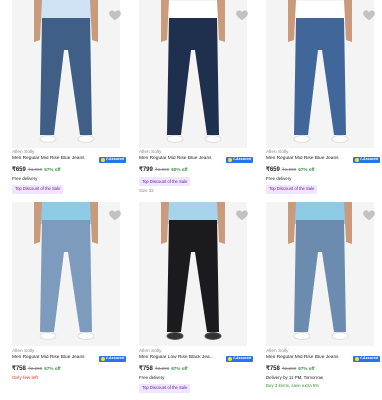 The image size is (382, 400). I want to click on size-label: Size 32, so click(146, 190).